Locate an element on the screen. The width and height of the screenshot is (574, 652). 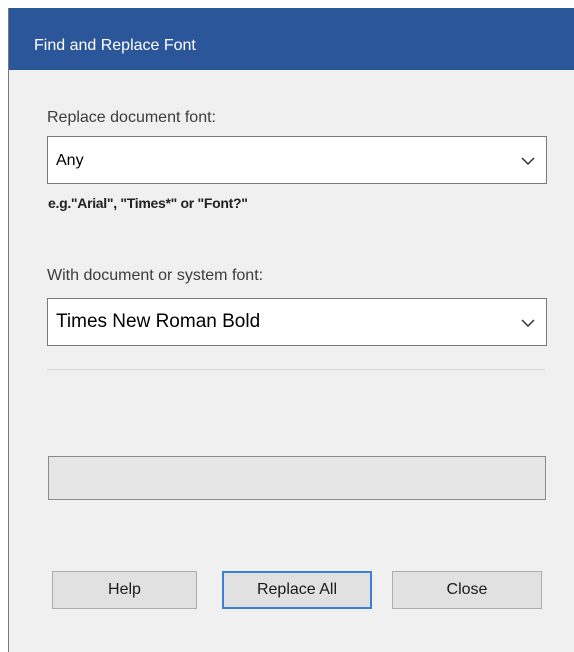
close-button: Close is located at coordinates (467, 590).